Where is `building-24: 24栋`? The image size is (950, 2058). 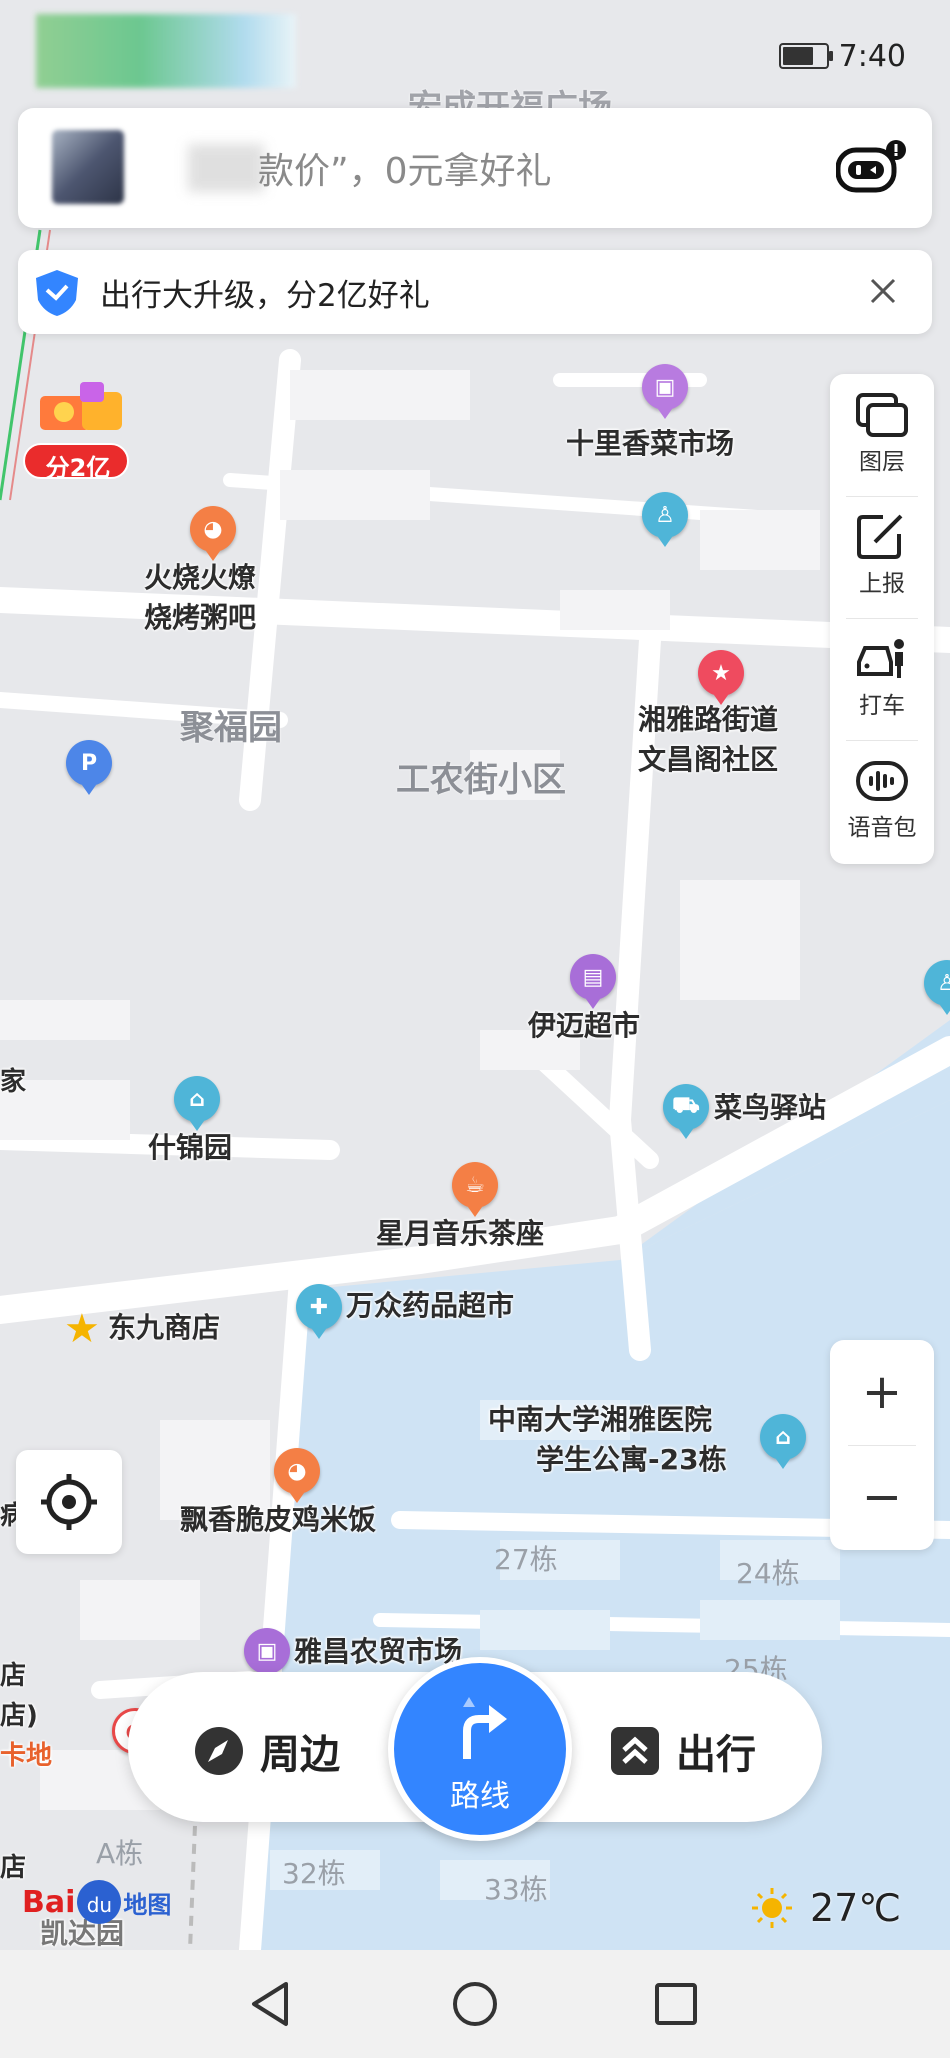 building-24: 24栋 is located at coordinates (768, 1573).